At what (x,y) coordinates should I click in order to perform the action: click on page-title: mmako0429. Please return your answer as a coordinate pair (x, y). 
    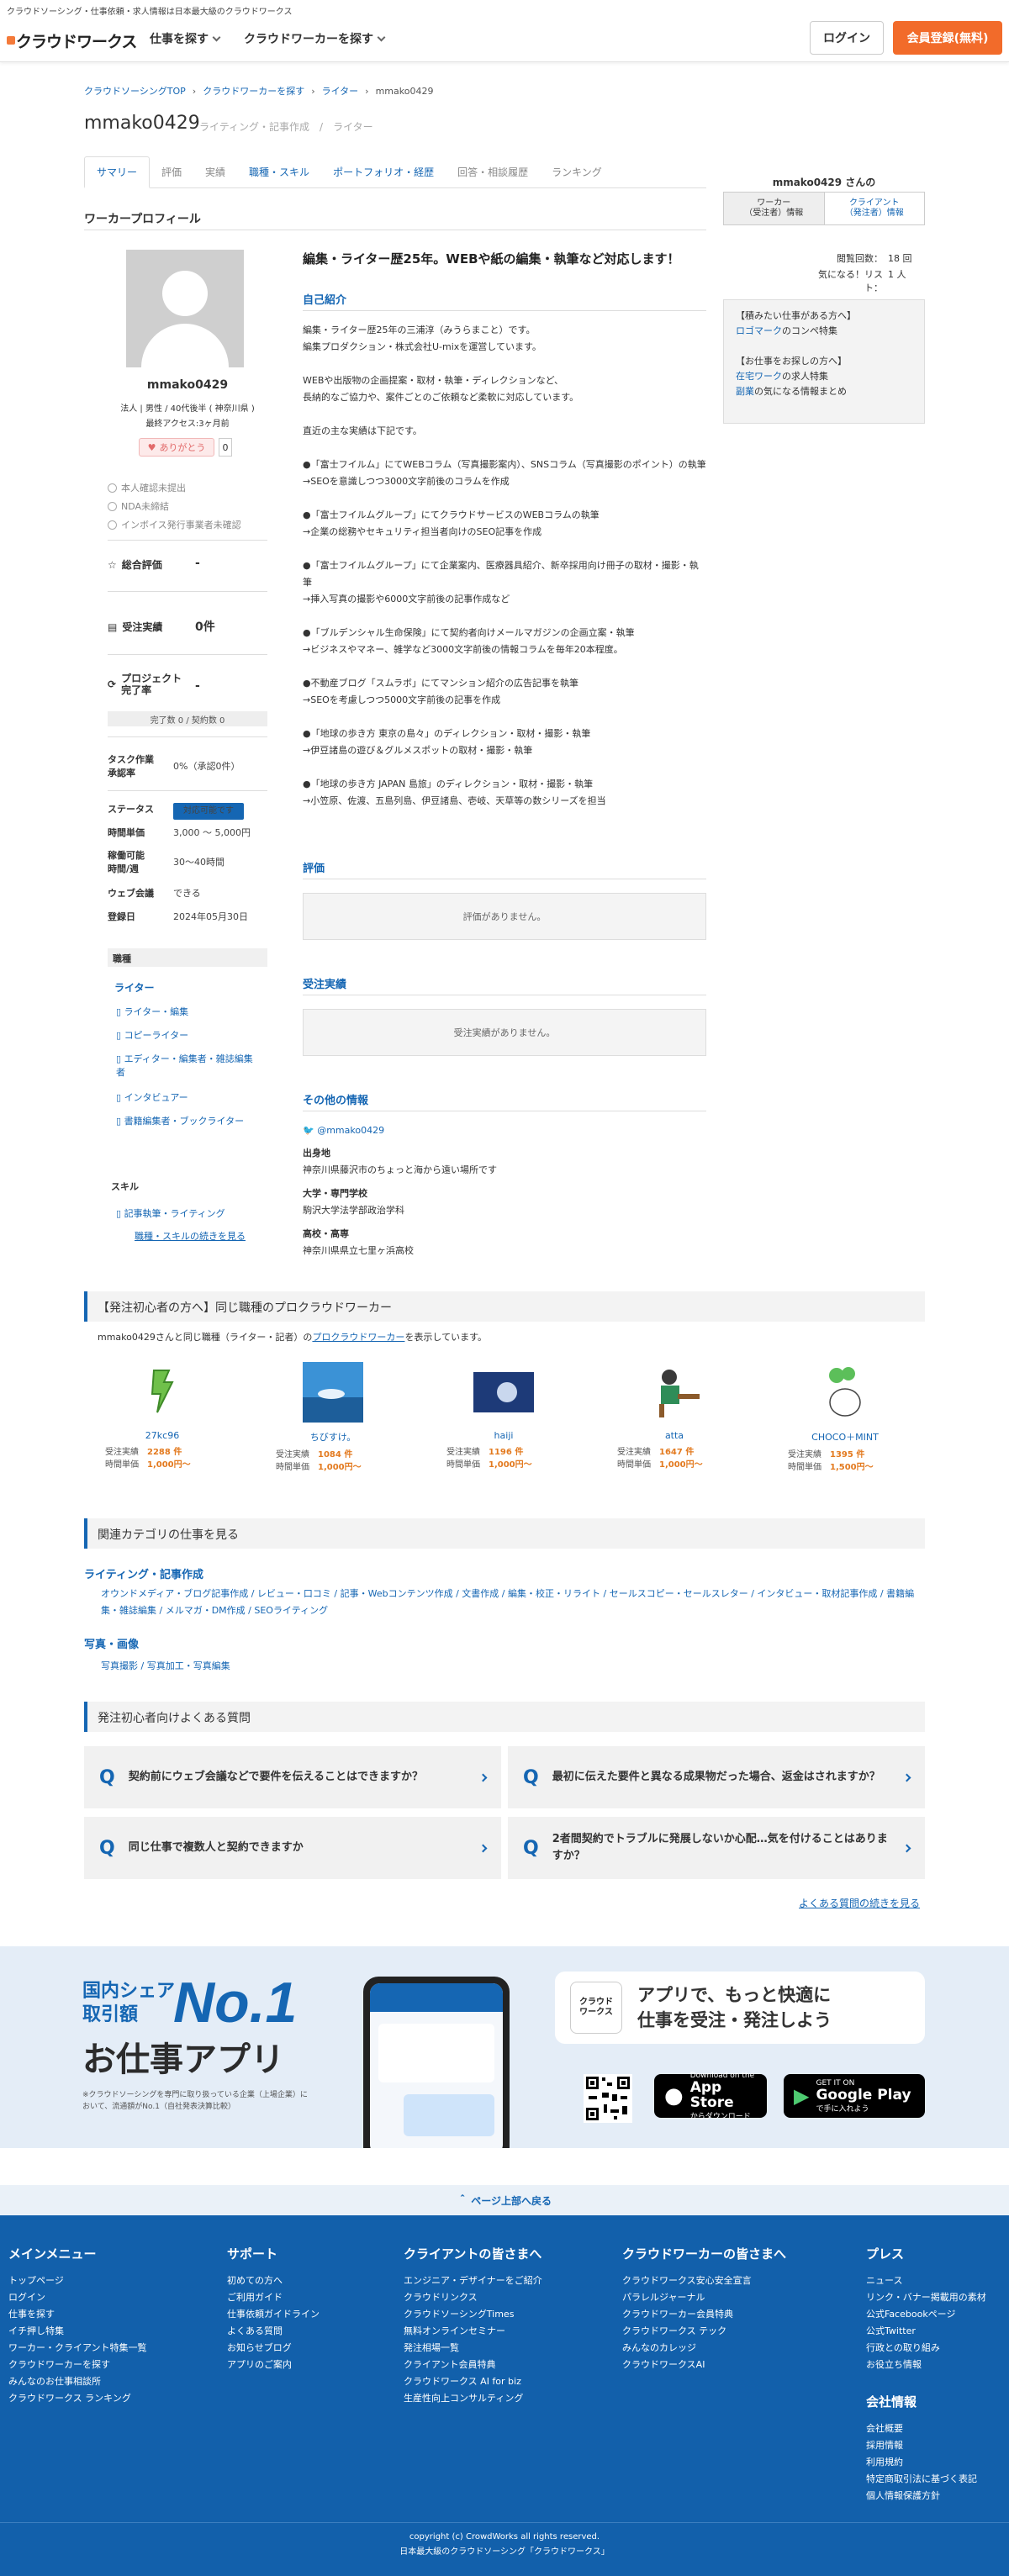
    Looking at the image, I should click on (142, 123).